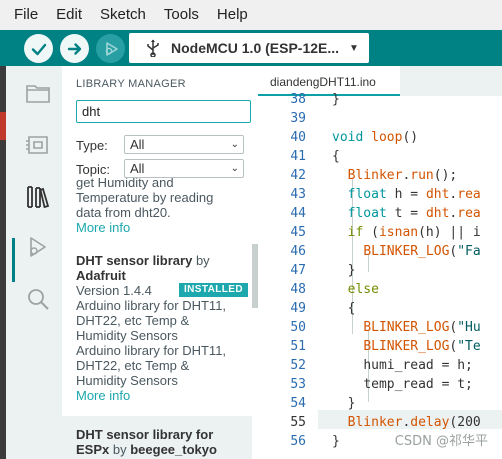 This screenshot has height=459, width=502. Describe the element at coordinates (406, 251) in the screenshot. I see `code-line: BLINKER_LOG("Fa` at that location.